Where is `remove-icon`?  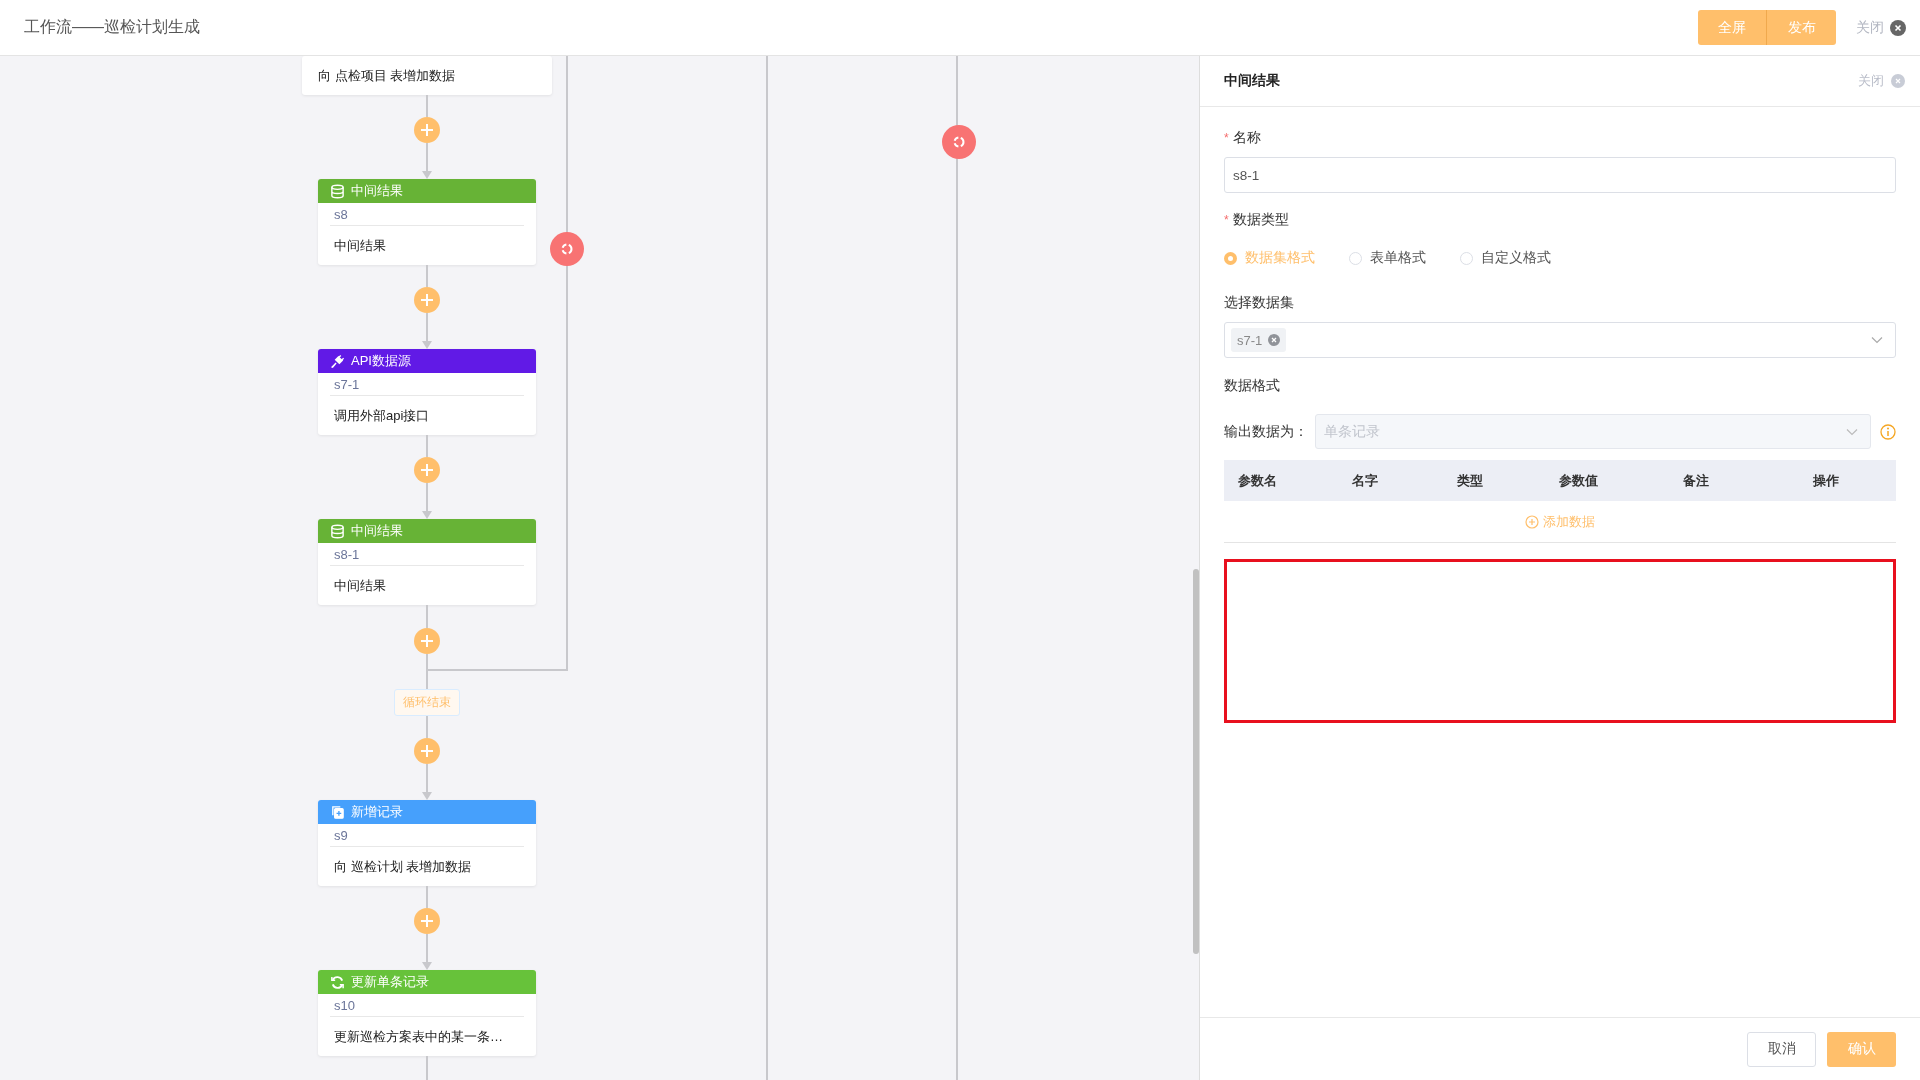
remove-icon is located at coordinates (1274, 340).